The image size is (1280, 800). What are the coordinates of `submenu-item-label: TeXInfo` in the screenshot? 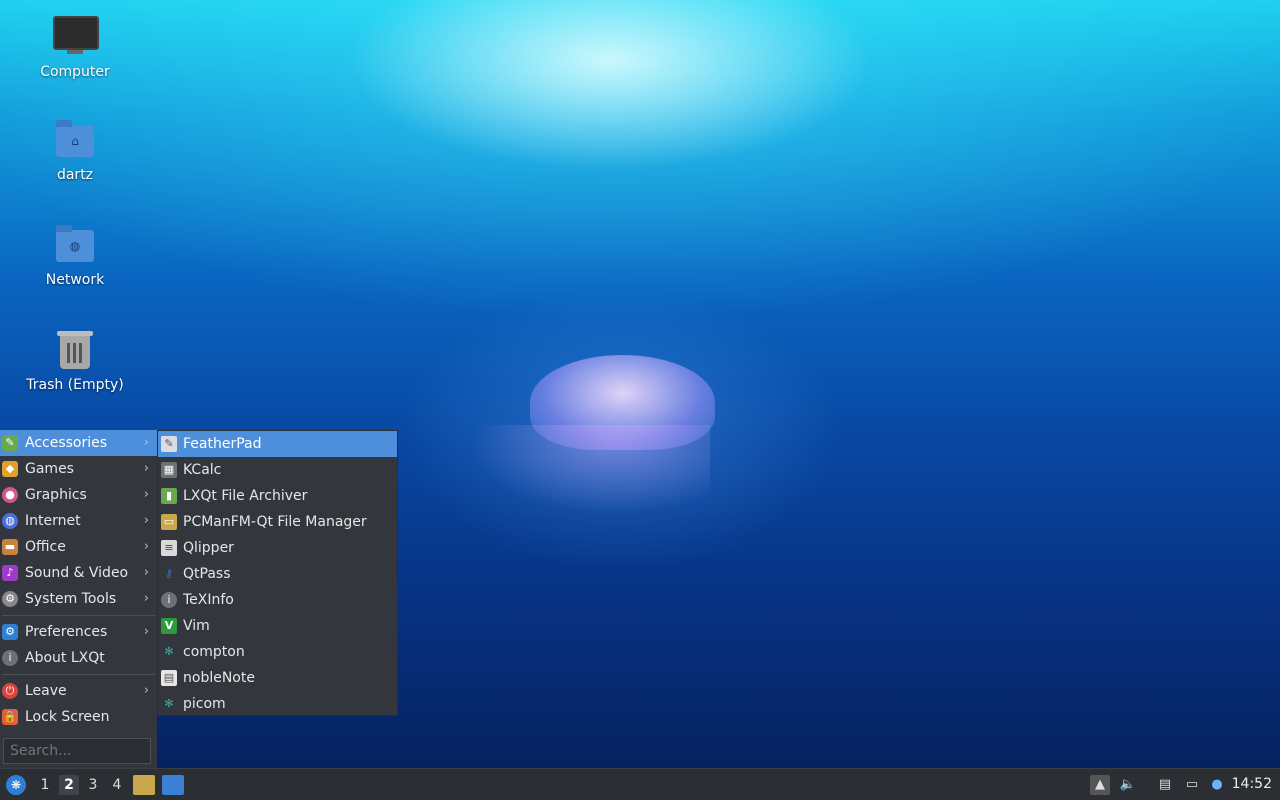 It's located at (208, 600).